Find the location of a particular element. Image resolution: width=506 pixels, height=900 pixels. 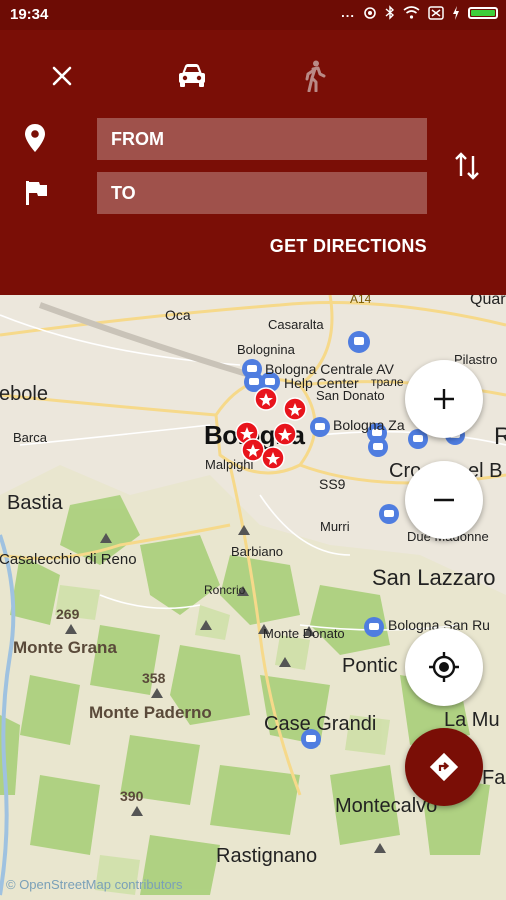

car-icon is located at coordinates (192, 75).